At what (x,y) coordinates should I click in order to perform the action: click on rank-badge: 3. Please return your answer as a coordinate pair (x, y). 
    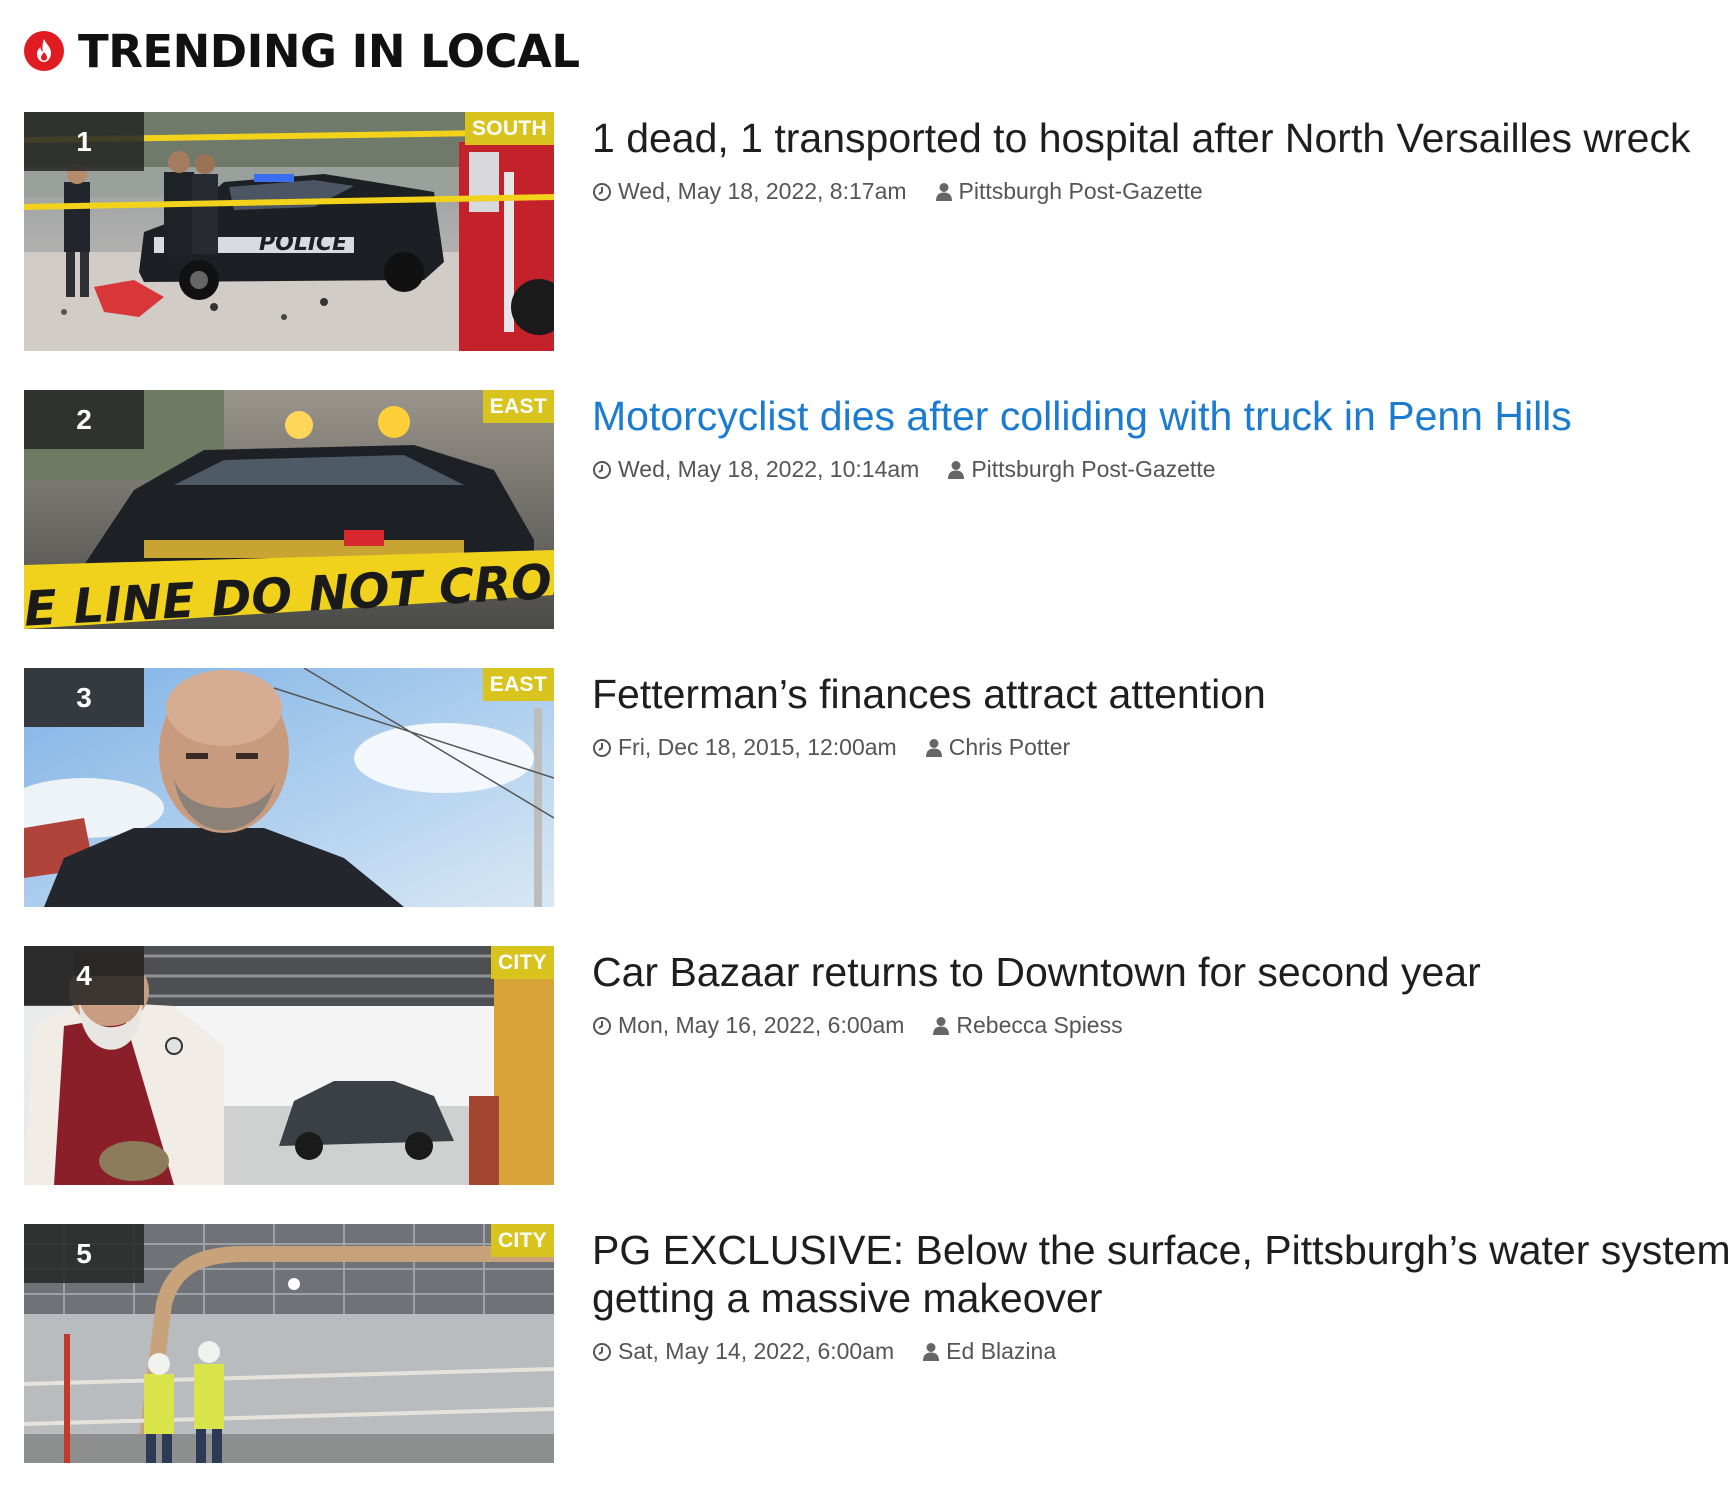
    Looking at the image, I should click on (84, 697).